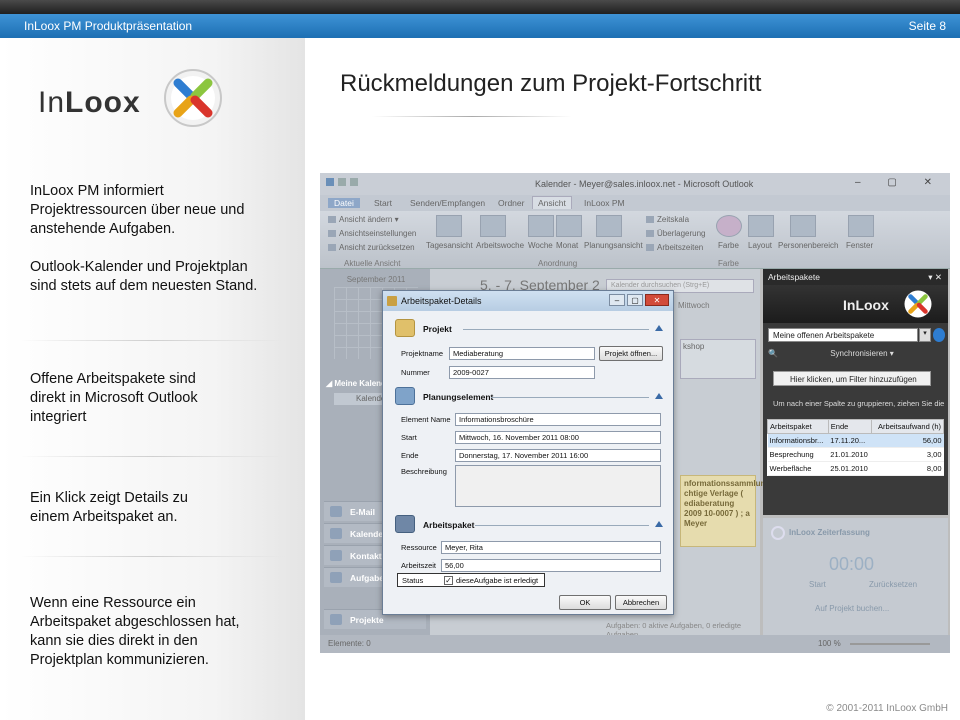  Describe the element at coordinates (424, 471) in the screenshot. I see `label-description: Beschreibung` at that location.